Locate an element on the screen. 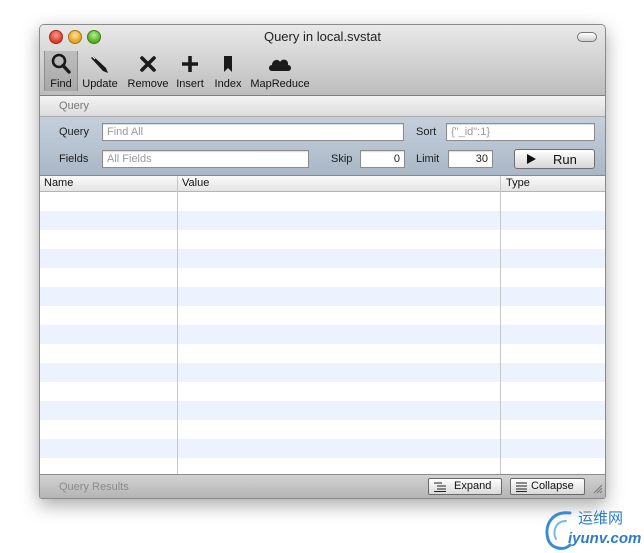  fields-input is located at coordinates (205, 159).